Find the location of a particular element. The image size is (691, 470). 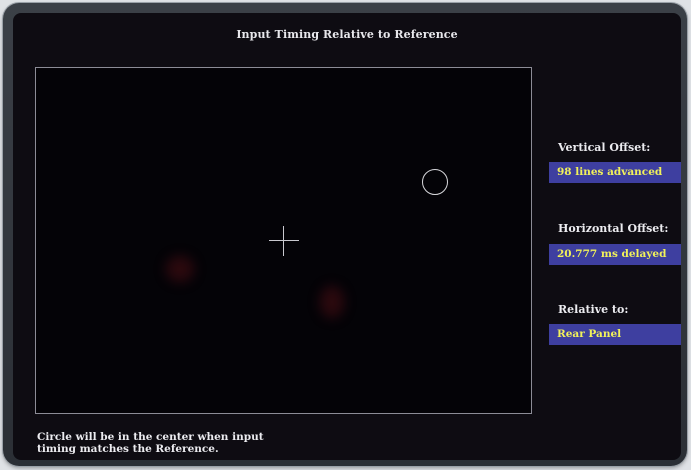

crosshair-icon is located at coordinates (284, 241).